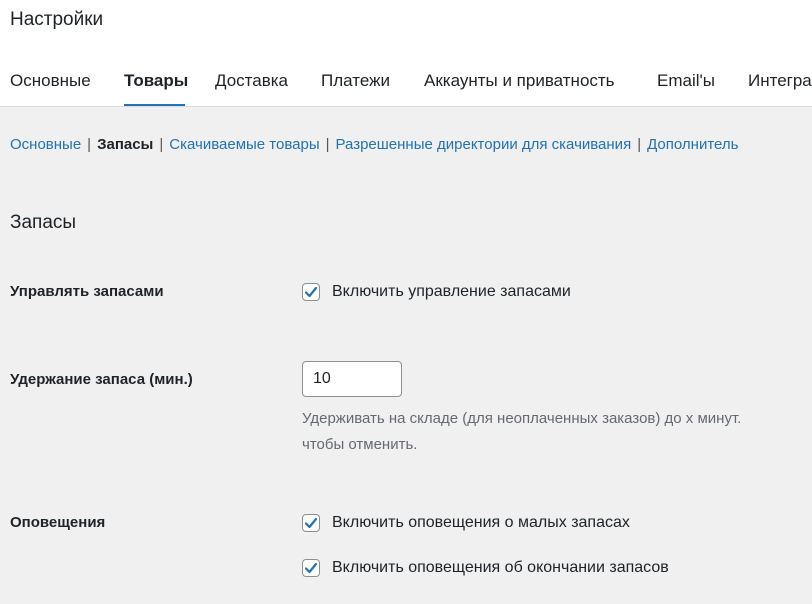  I want to click on tab-accounts-privacy: Аккаунты и приватность, so click(519, 81).